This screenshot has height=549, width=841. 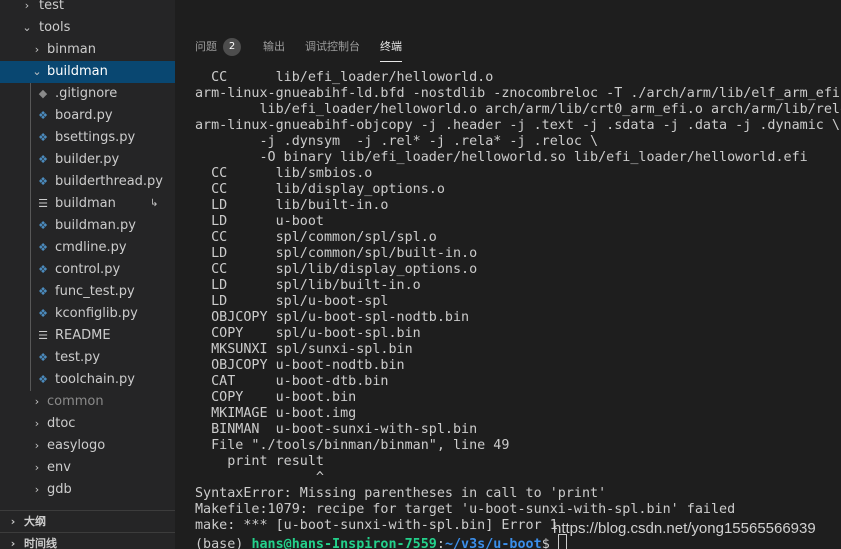 What do you see at coordinates (332, 47) in the screenshot?
I see `tab-debug-console: 调试控制台` at bounding box center [332, 47].